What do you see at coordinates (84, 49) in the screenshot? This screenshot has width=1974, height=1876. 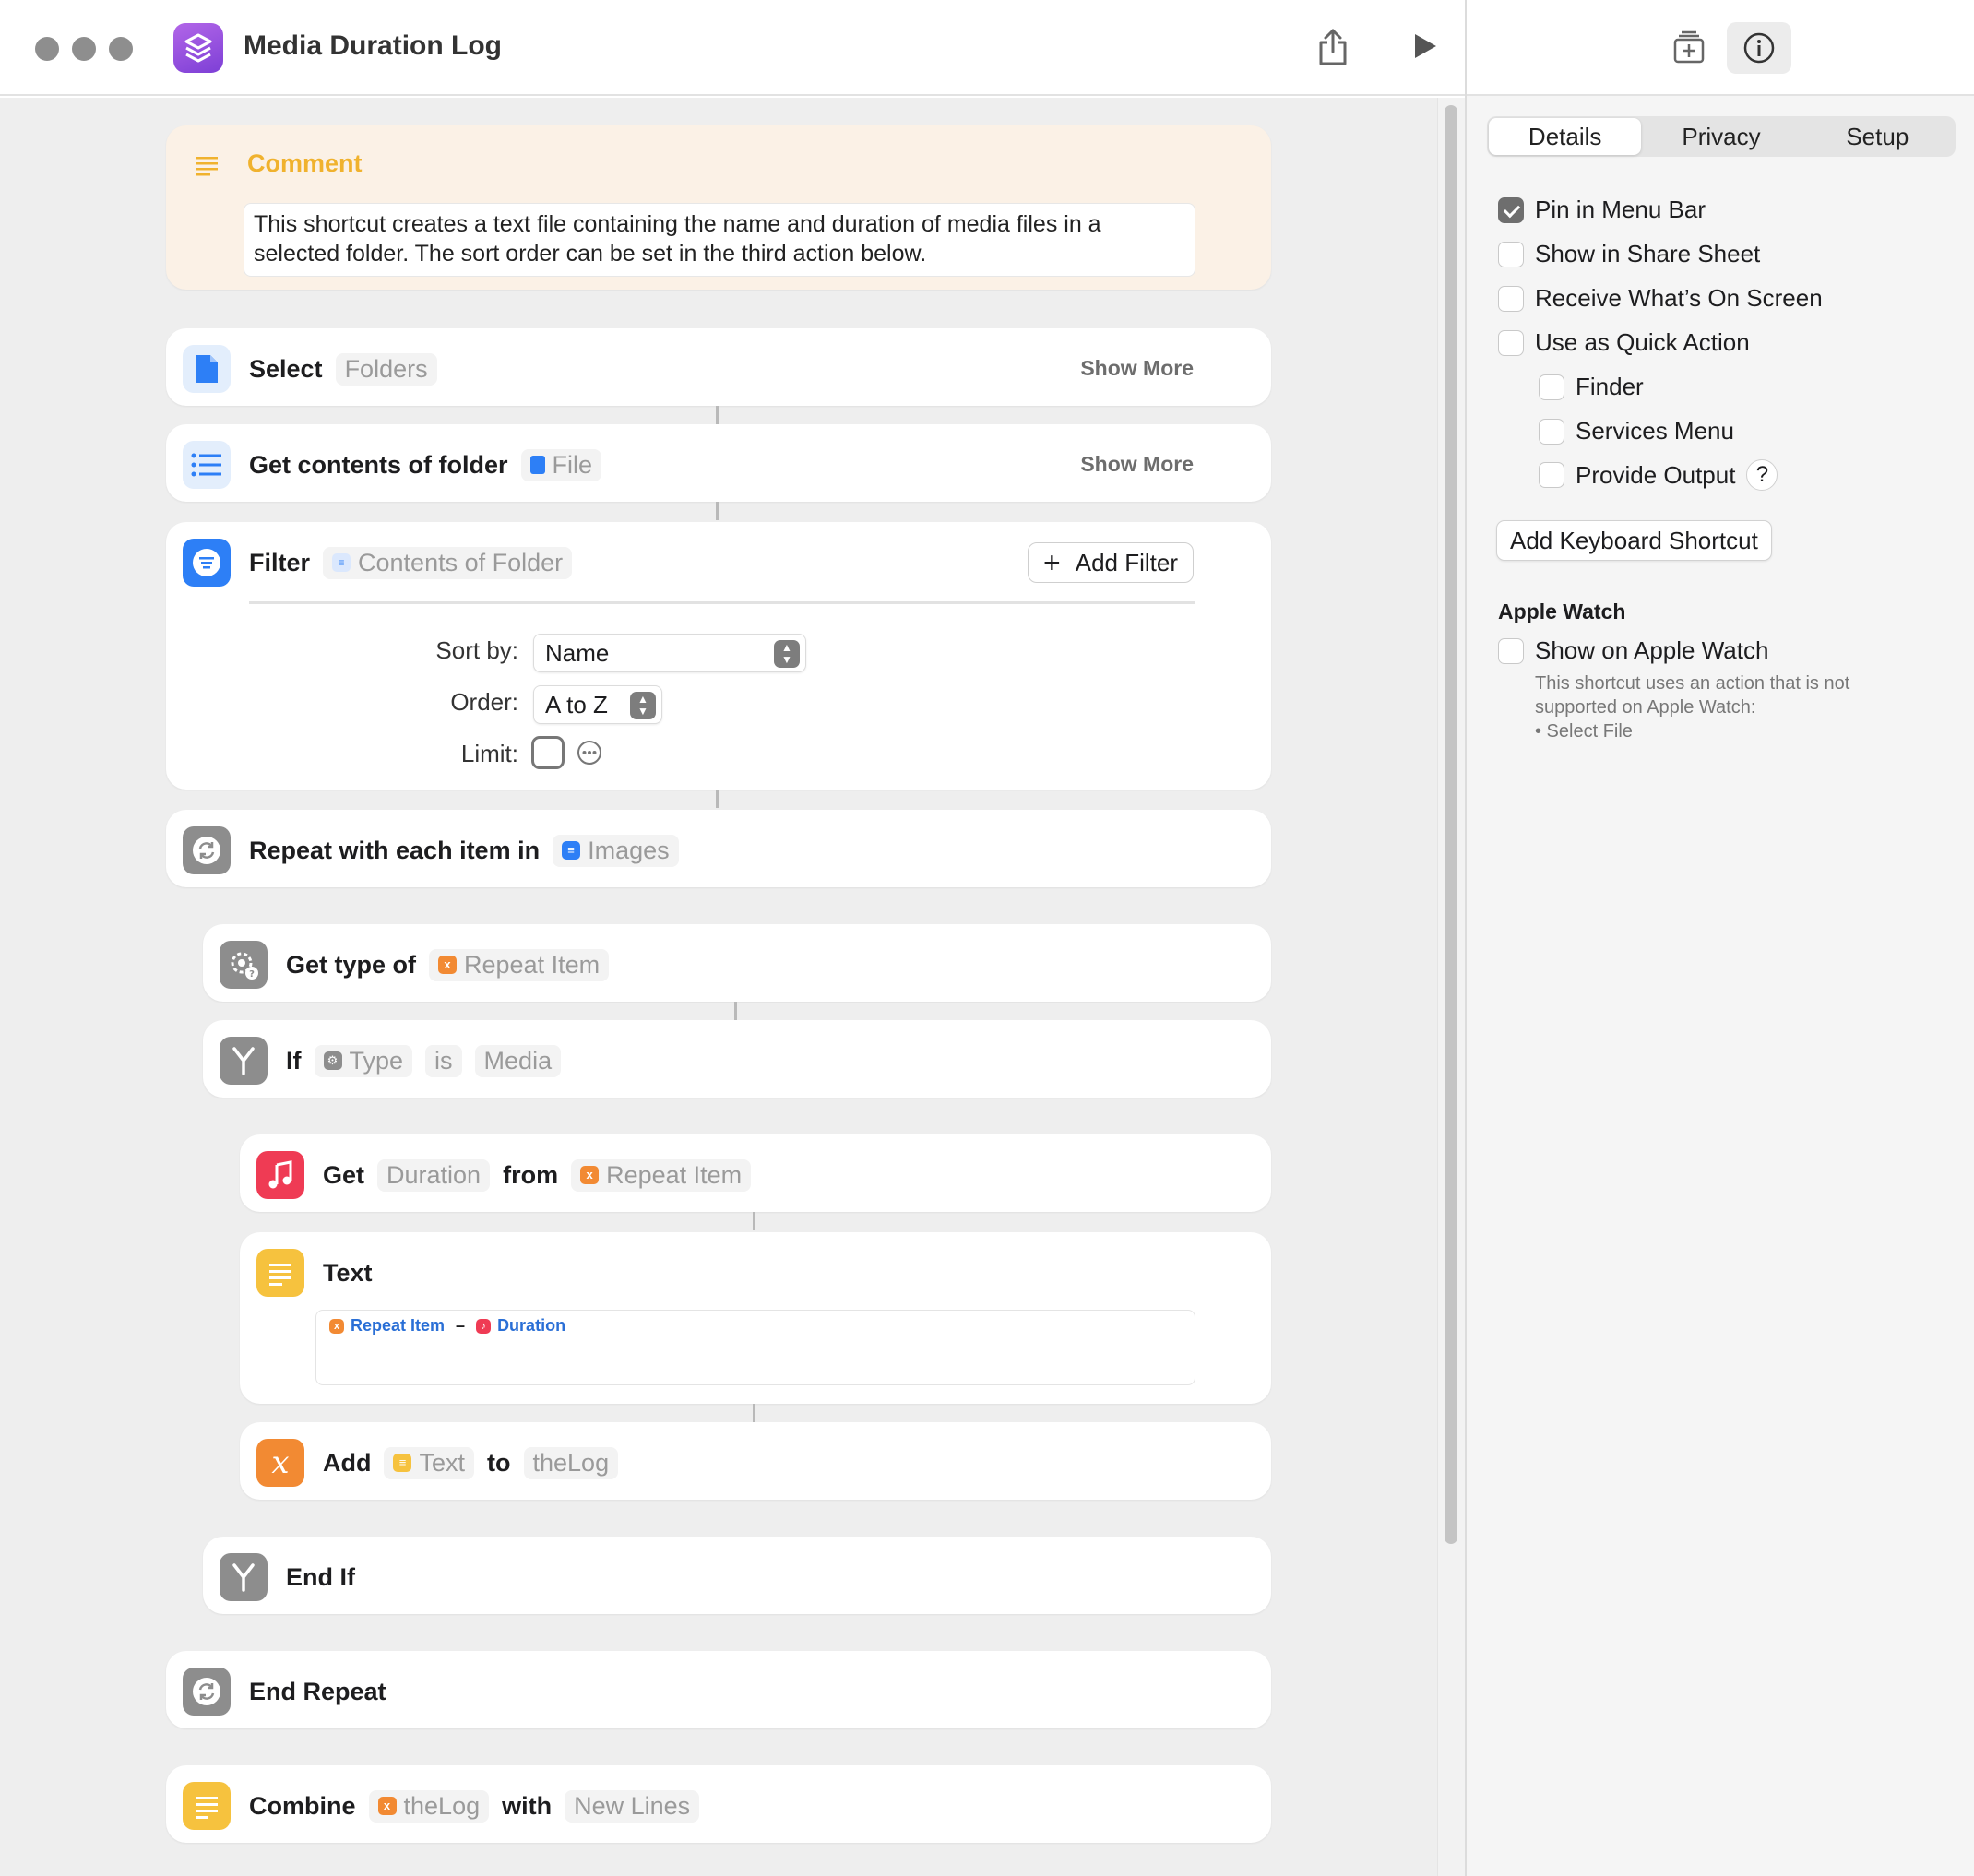 I see `minimize-window-button` at bounding box center [84, 49].